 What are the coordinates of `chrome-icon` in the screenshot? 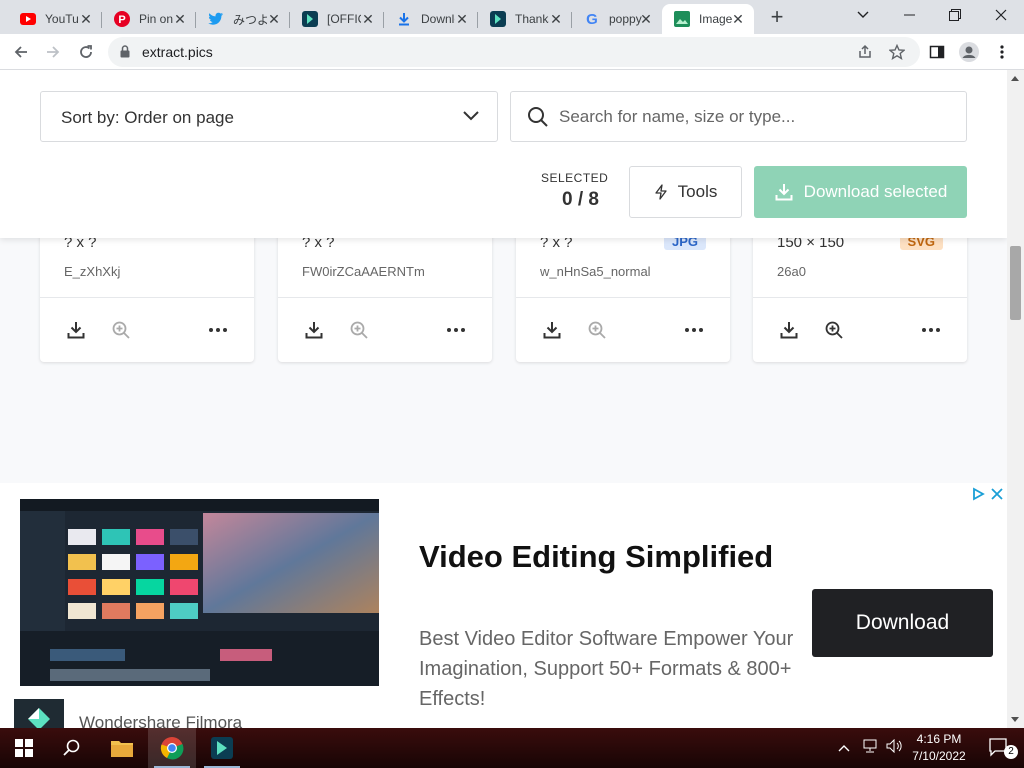 It's located at (172, 748).